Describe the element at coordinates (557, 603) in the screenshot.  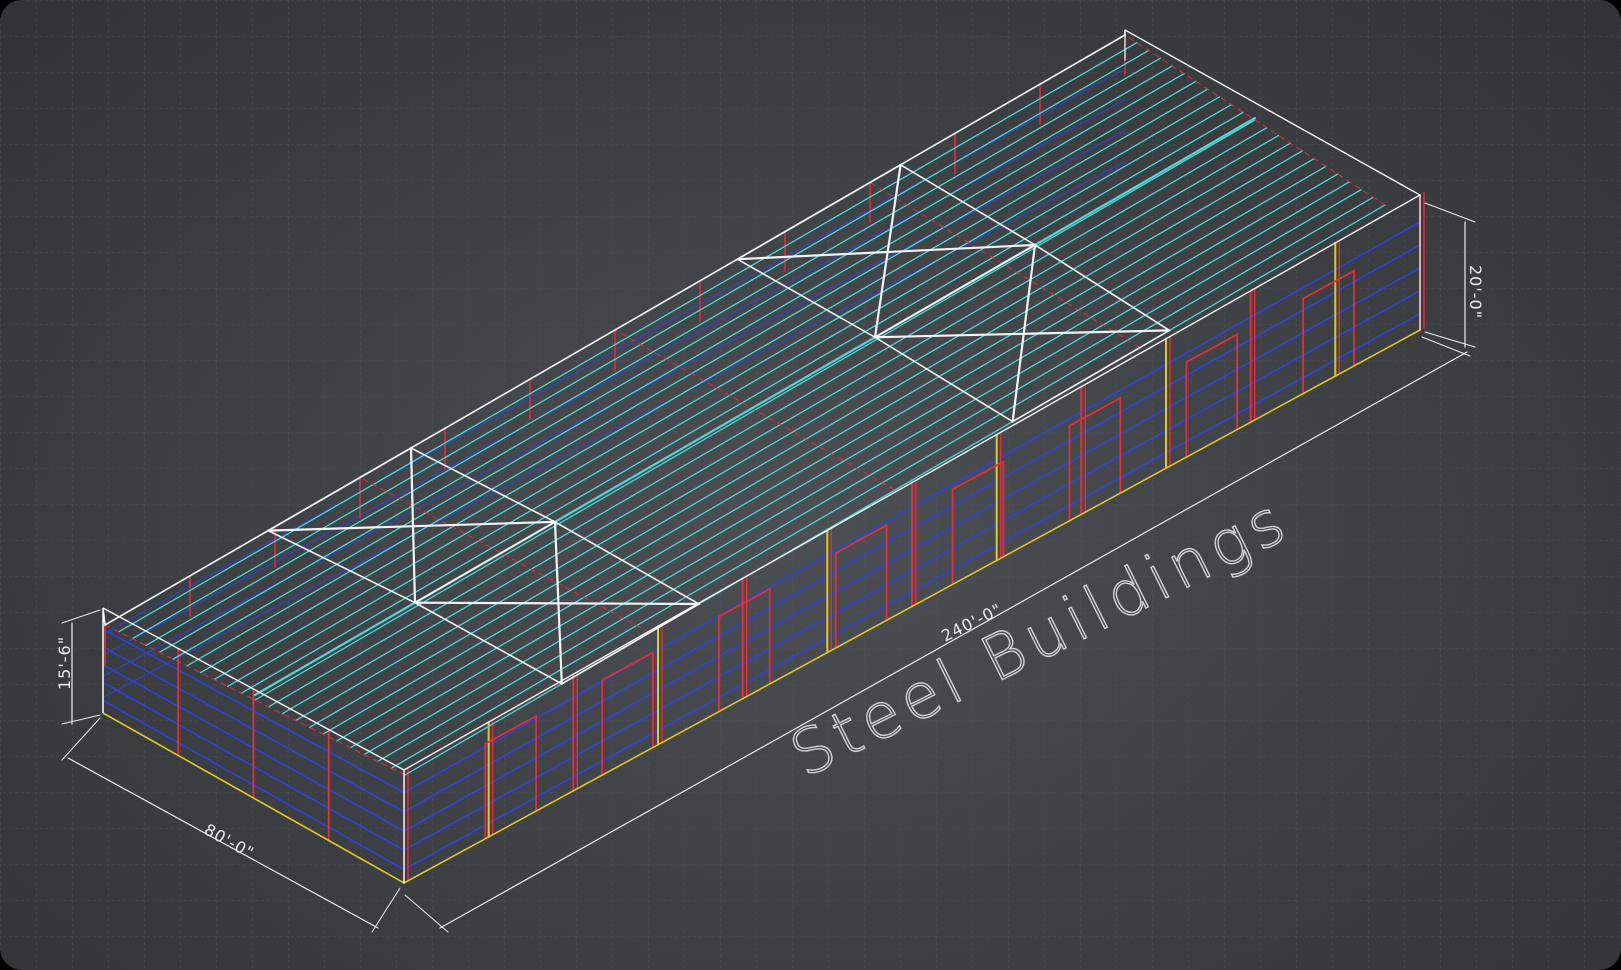
I see `roof-brace` at that location.